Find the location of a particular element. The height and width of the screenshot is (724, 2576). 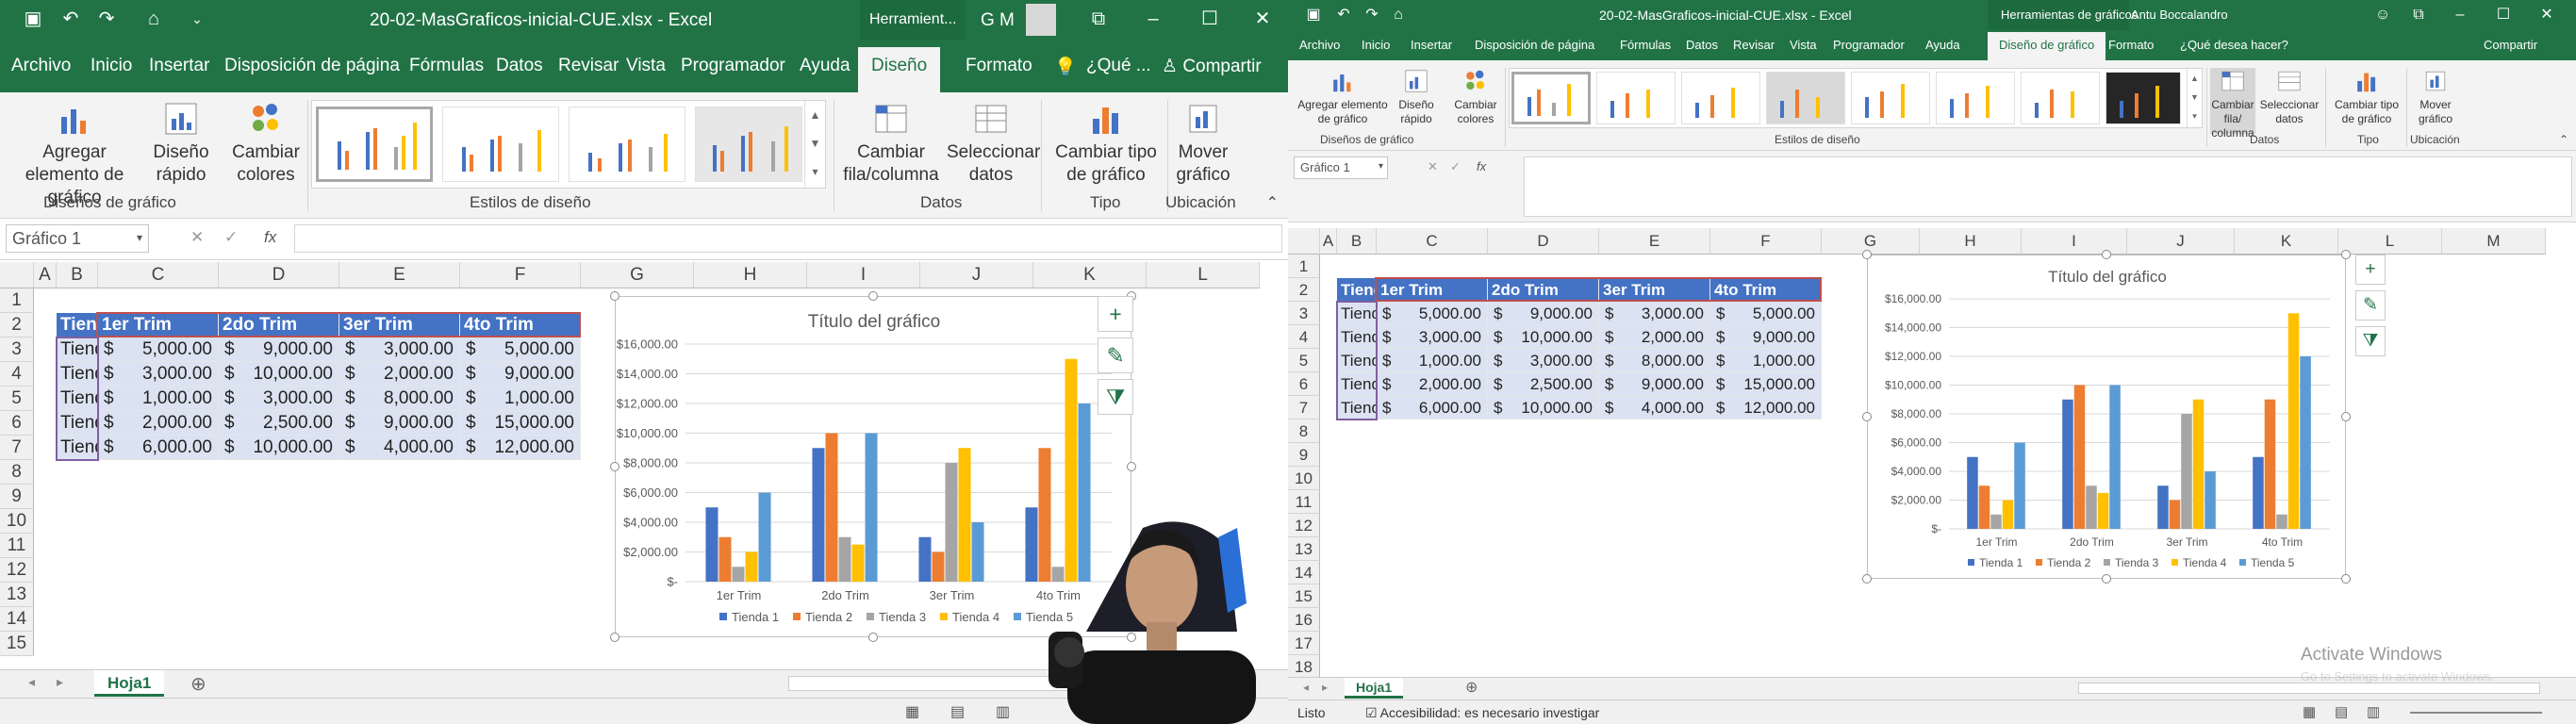

enter-icon: ✓ is located at coordinates (231, 237).